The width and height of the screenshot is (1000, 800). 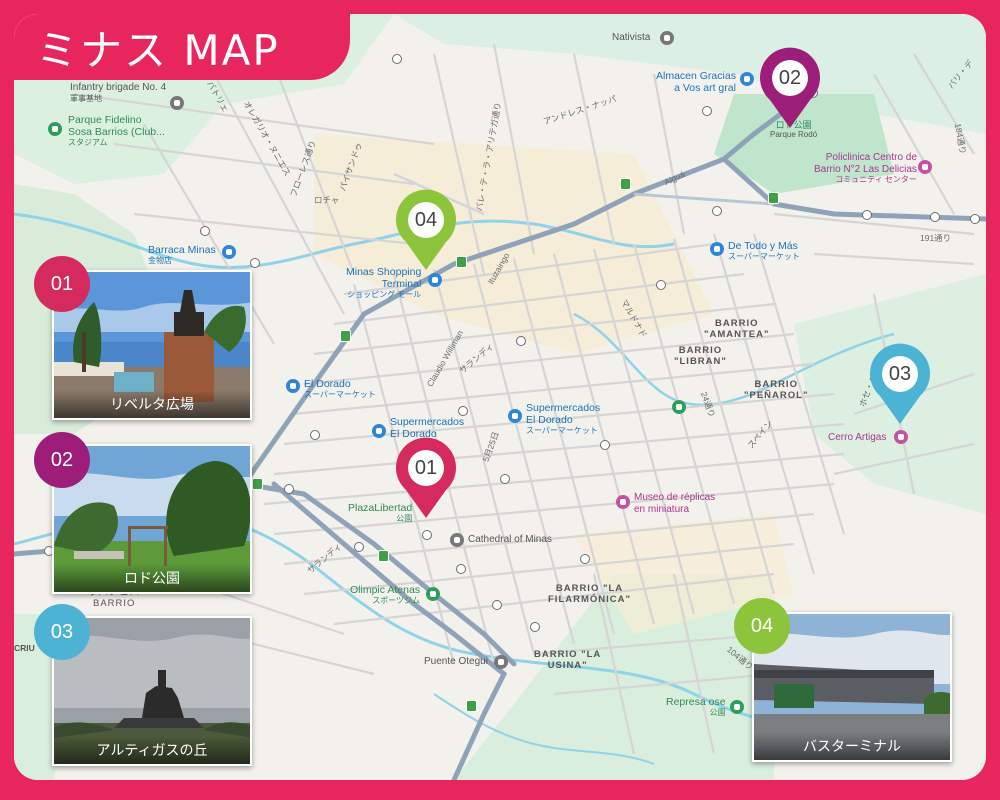 I want to click on map-pin-04: 04, so click(x=426, y=231).